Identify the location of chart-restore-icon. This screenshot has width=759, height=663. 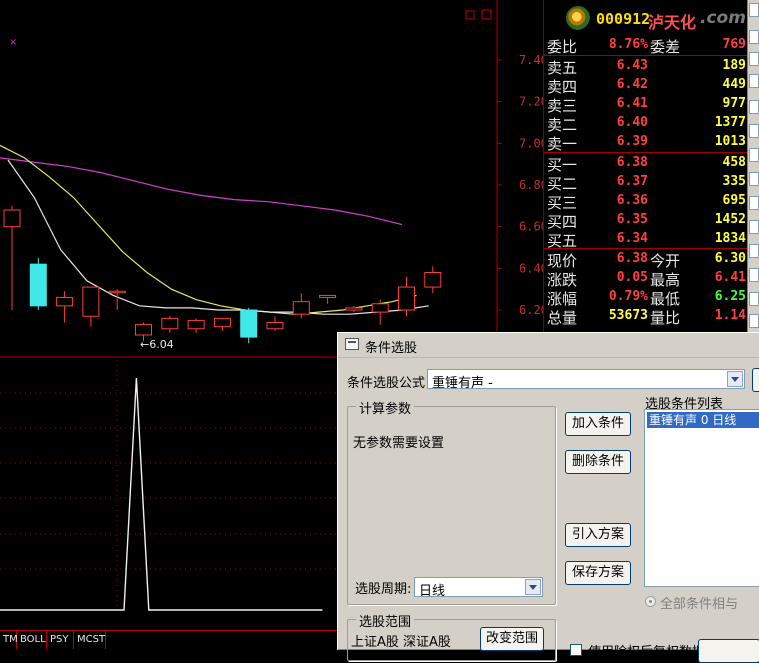
(470, 15).